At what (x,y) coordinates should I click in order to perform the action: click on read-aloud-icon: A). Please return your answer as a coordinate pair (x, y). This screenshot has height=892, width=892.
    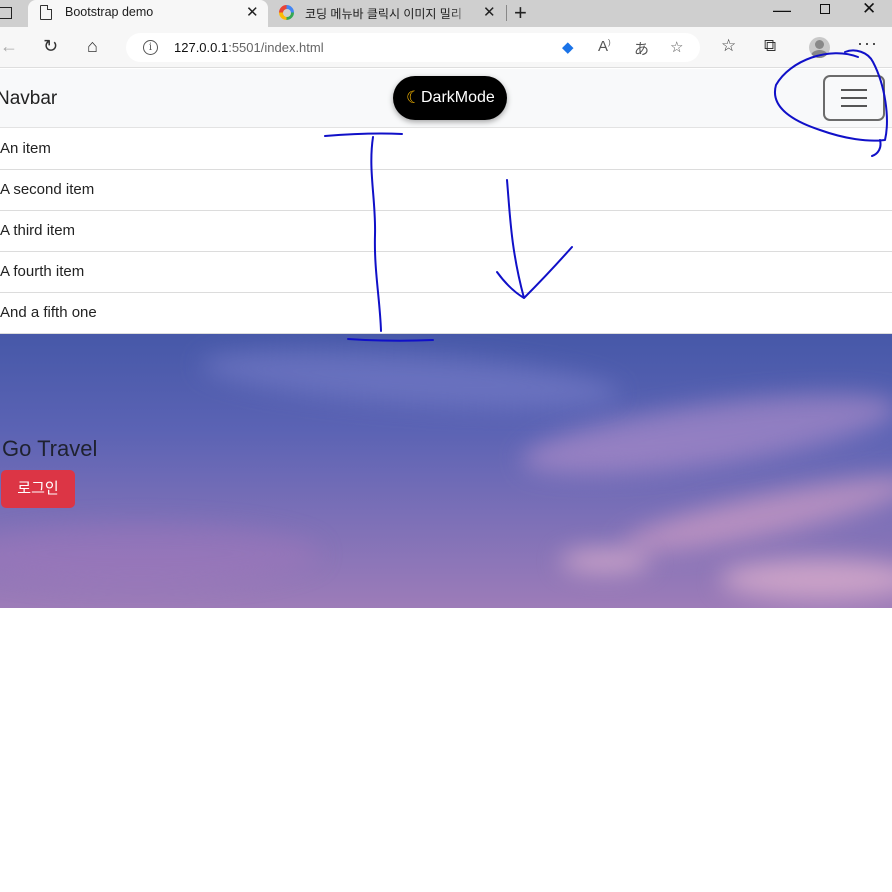
    Looking at the image, I should click on (604, 46).